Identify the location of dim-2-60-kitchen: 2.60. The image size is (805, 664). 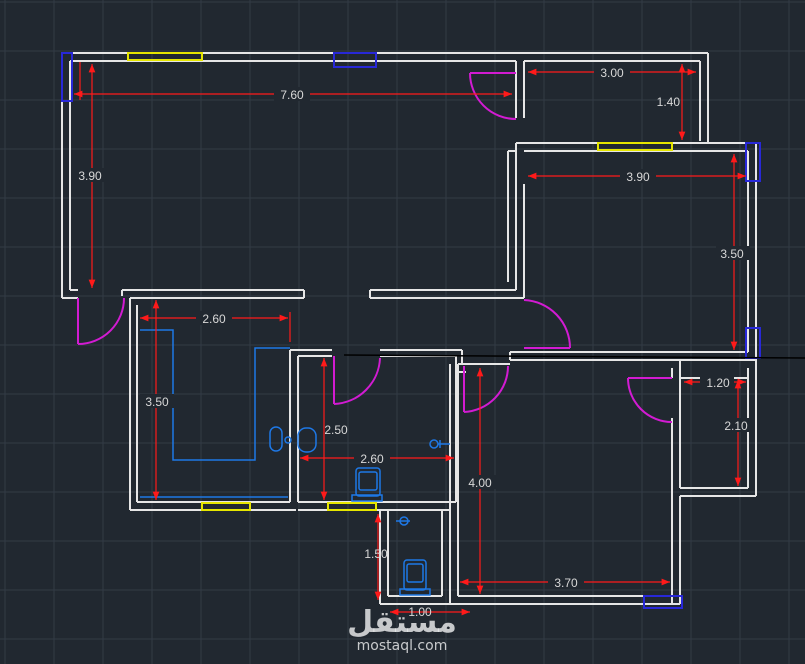
(214, 319).